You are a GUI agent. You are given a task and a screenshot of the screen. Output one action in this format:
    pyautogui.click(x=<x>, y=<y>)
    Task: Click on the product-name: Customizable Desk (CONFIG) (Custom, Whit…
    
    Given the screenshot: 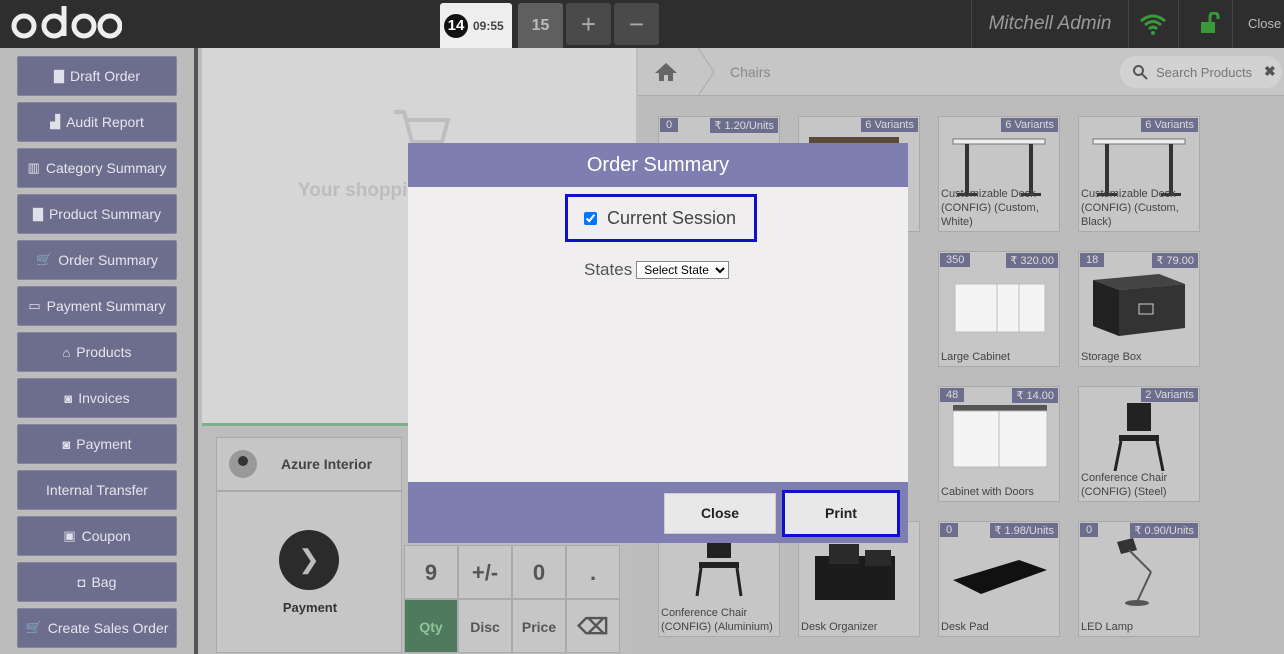 What is the action you would take?
    pyautogui.click(x=990, y=208)
    